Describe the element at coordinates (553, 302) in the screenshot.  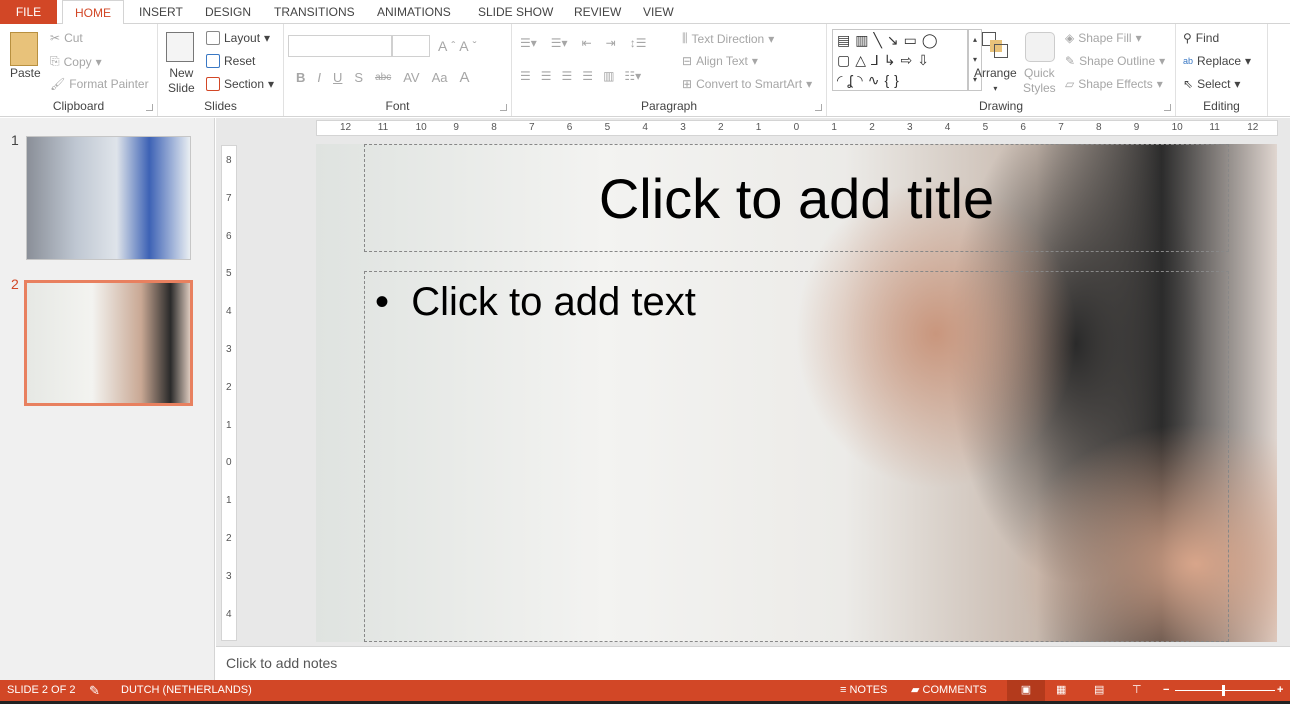
I see `content-text: Click to add text` at that location.